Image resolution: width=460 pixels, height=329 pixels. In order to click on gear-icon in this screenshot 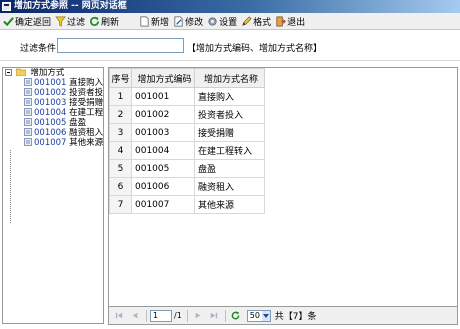, I will do `click(212, 21)`.